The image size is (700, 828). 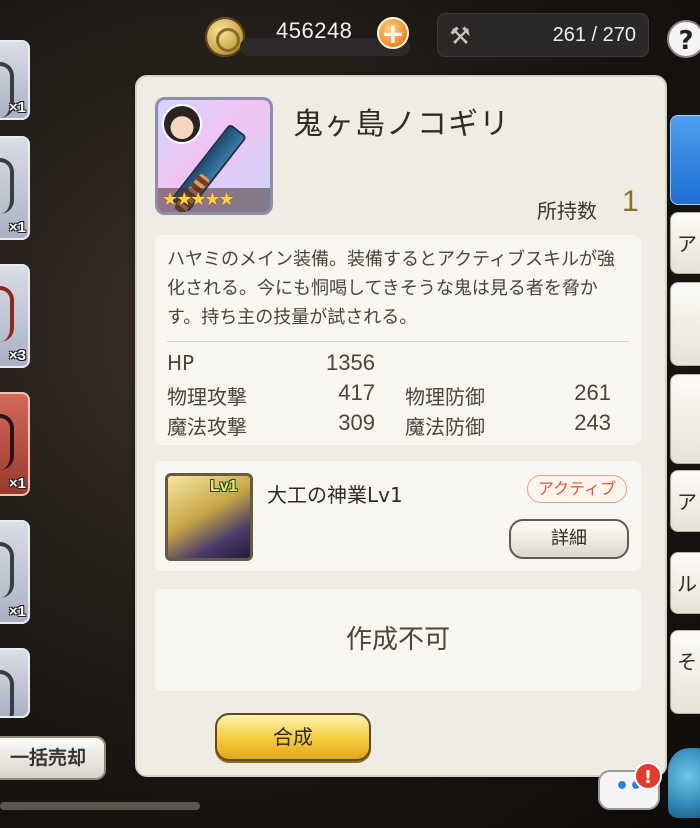 What do you see at coordinates (209, 517) in the screenshot?
I see `skill-icon: Lv1` at bounding box center [209, 517].